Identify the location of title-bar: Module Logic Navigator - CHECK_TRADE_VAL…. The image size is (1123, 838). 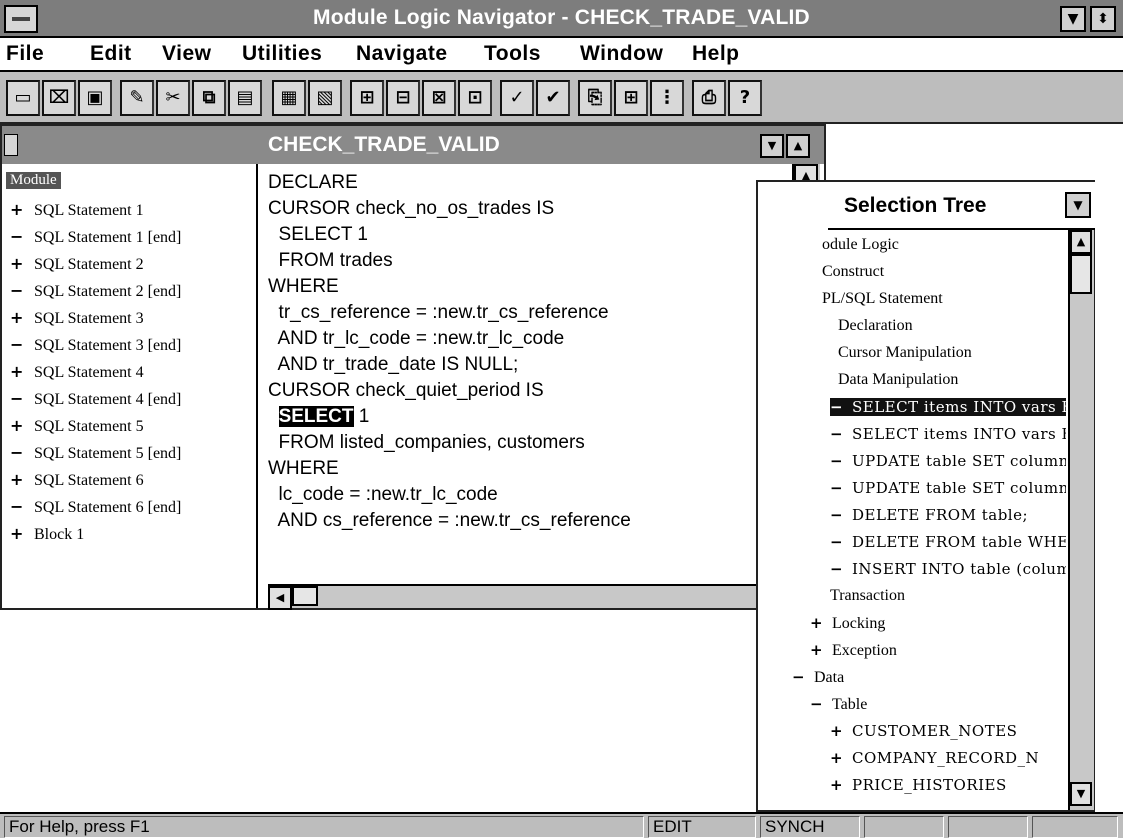
(561, 19).